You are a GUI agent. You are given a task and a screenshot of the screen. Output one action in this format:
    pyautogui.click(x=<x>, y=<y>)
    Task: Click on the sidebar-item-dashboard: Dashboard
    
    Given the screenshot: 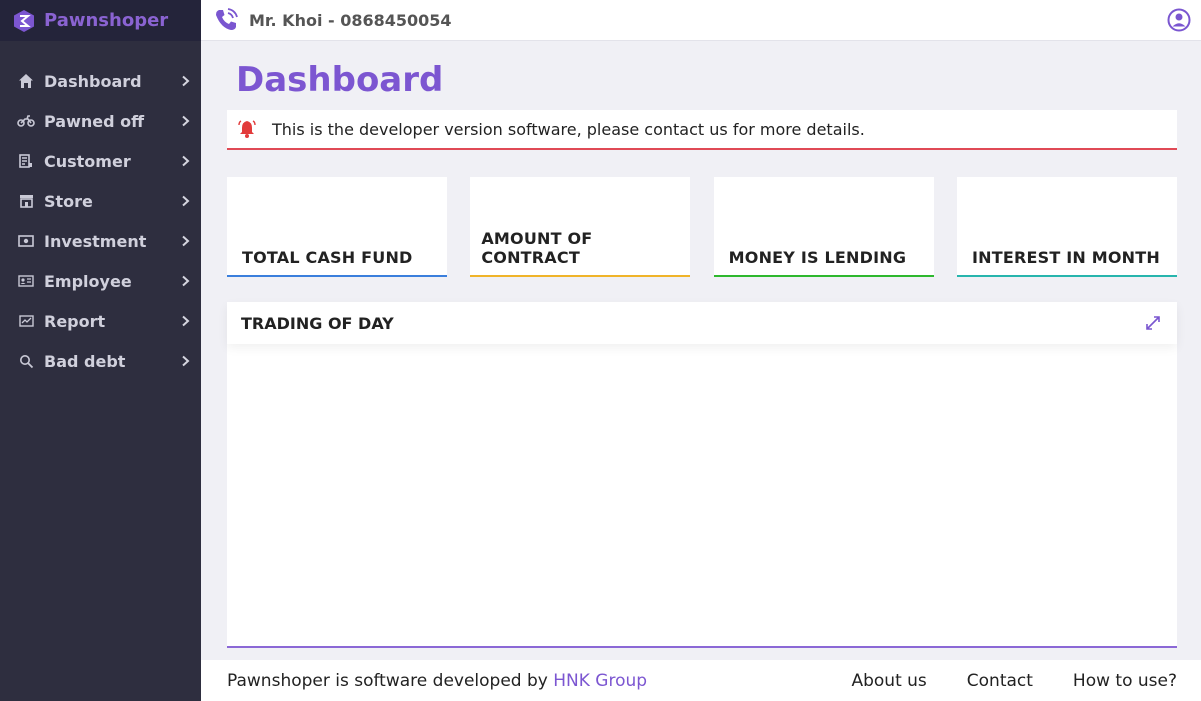 What is the action you would take?
    pyautogui.click(x=100, y=81)
    